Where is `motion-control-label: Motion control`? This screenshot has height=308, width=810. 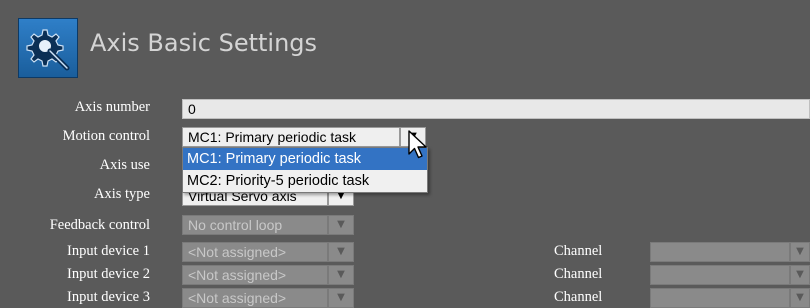
motion-control-label: Motion control is located at coordinates (106, 136).